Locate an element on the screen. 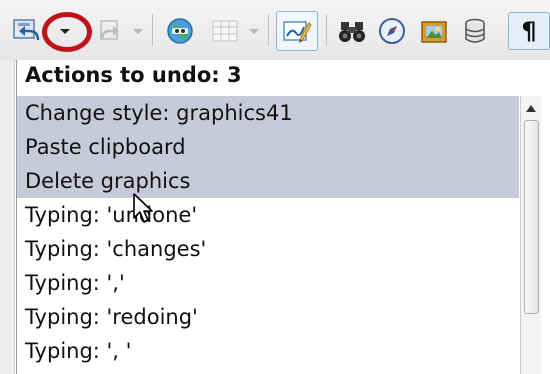 The width and height of the screenshot is (550, 374). undo-action-item: Typing: 'redoing' is located at coordinates (268, 317).